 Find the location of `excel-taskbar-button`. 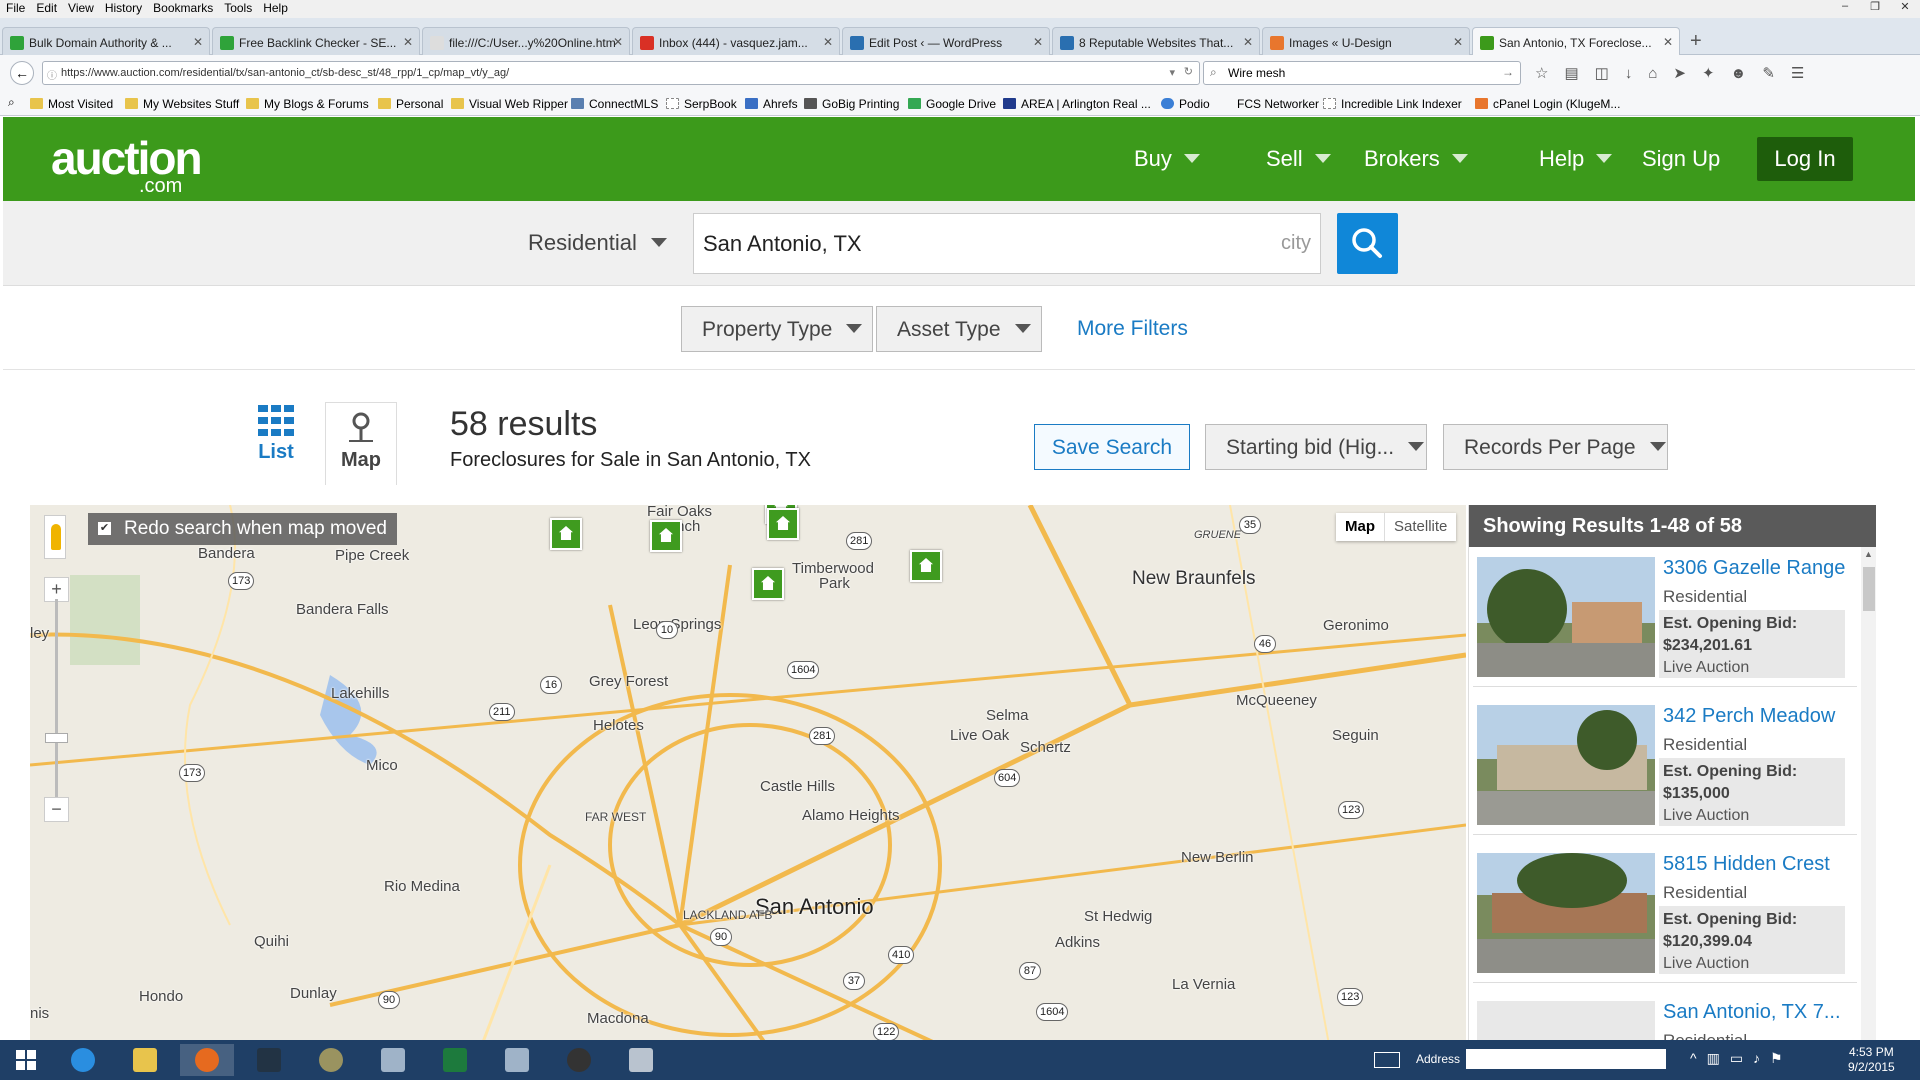

excel-taskbar-button is located at coordinates (455, 1060).